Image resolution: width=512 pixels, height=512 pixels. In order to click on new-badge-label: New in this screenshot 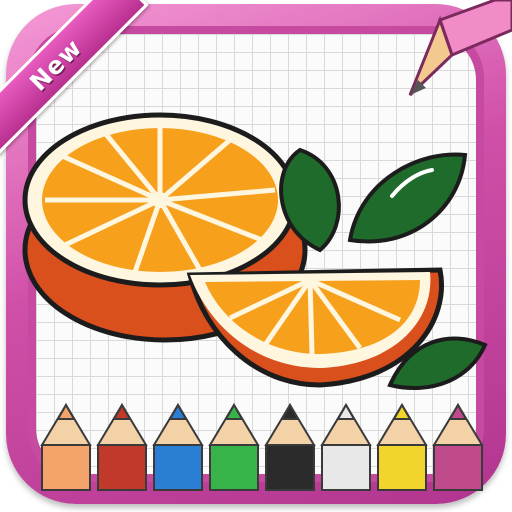, I will do `click(56, 65)`.